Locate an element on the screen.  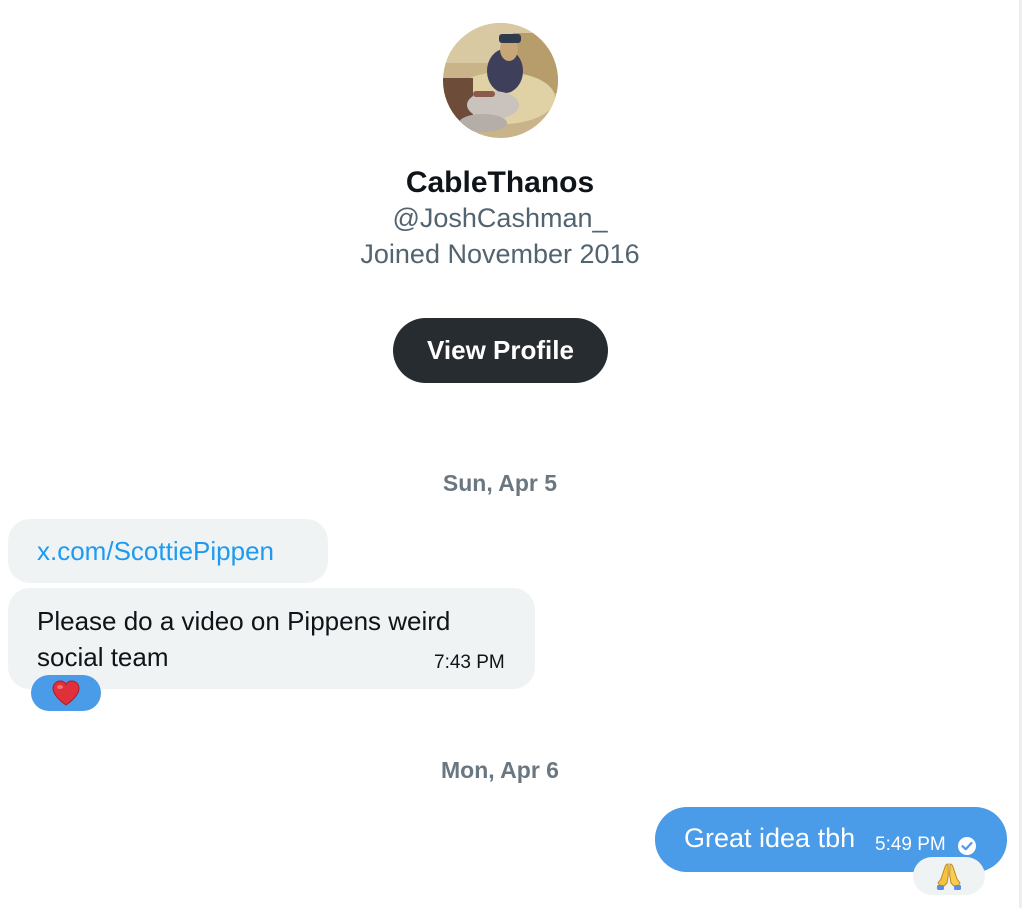
profile-joined-date: Joined November 2016 is located at coordinates (500, 254).